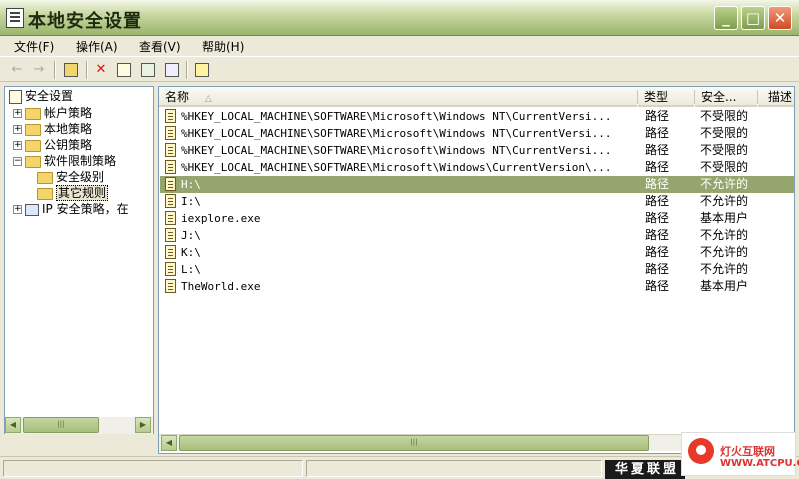  I want to click on menu-help: 帮助(H), so click(223, 46).